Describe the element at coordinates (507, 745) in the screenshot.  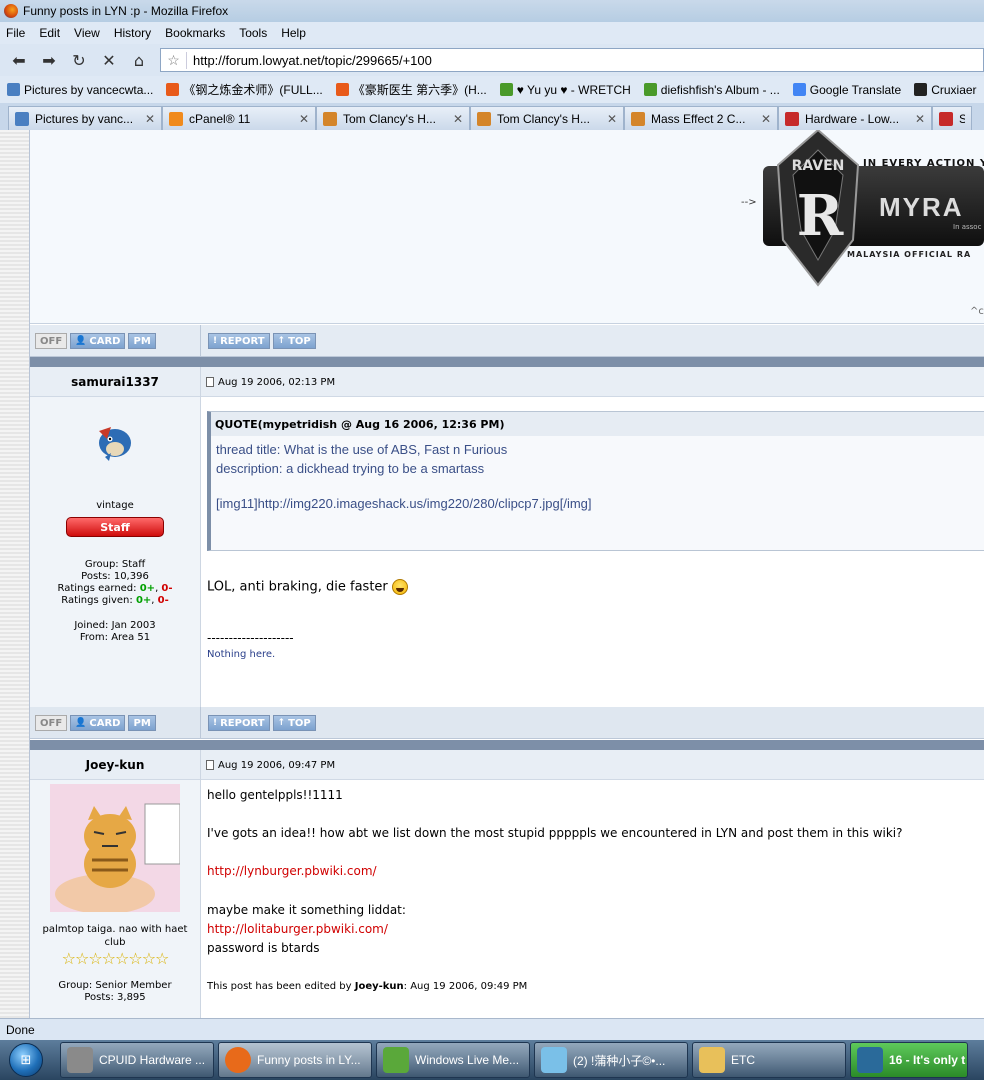
I see `post-separator` at that location.